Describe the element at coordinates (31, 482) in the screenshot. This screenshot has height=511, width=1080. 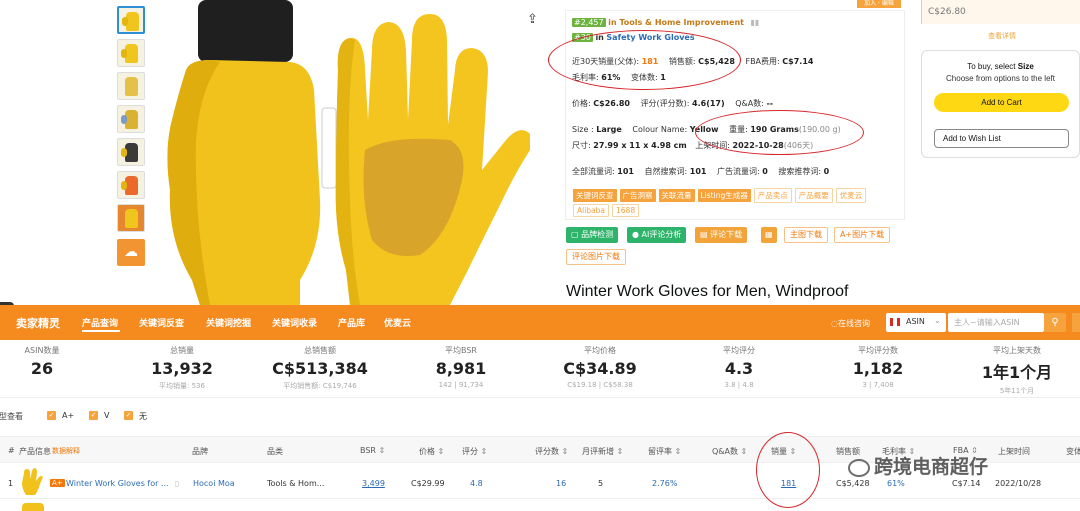
I see `row-thumbnail` at that location.